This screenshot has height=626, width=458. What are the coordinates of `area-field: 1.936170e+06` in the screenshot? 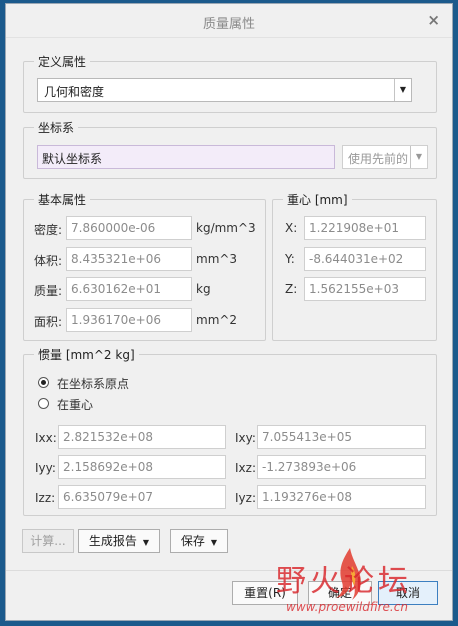 It's located at (129, 320).